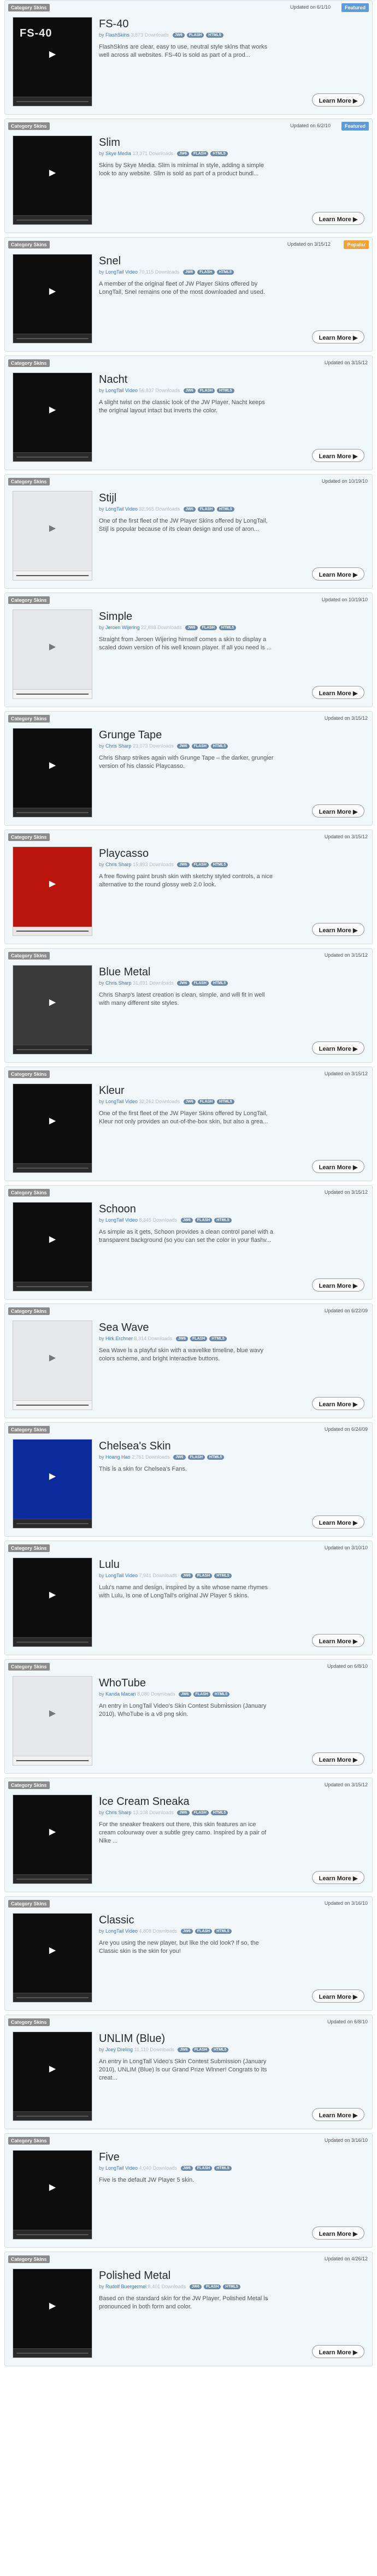 The image size is (377, 2576). Describe the element at coordinates (184, 143) in the screenshot. I see `skin-title: Slim` at that location.